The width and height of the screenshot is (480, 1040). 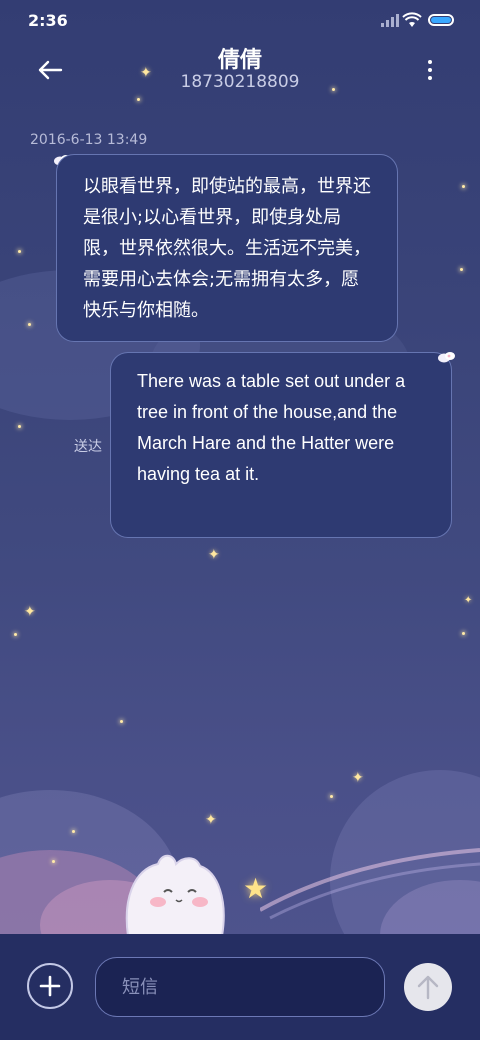 I want to click on message-timestamp: 2016-6-13 13:49, so click(x=89, y=140).